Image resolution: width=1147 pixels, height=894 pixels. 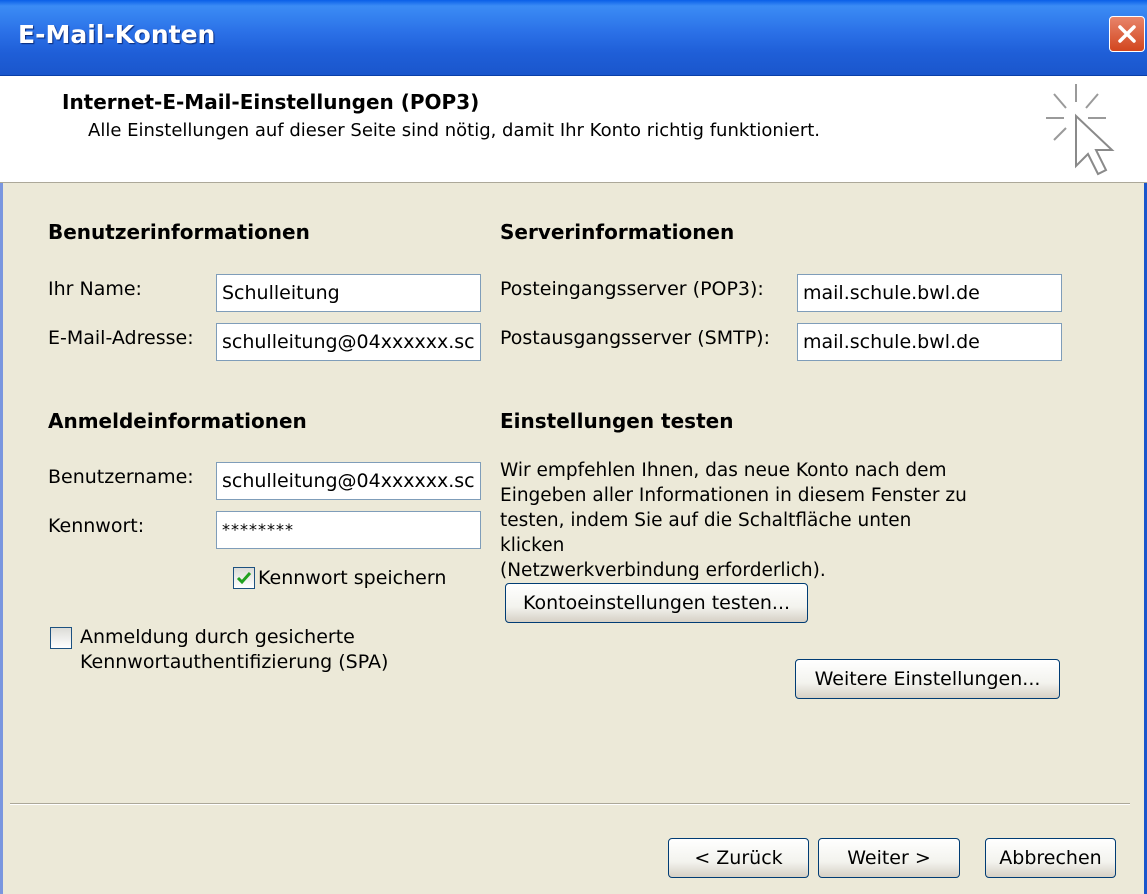 What do you see at coordinates (348, 293) in the screenshot?
I see `name-field: Schulleitung` at bounding box center [348, 293].